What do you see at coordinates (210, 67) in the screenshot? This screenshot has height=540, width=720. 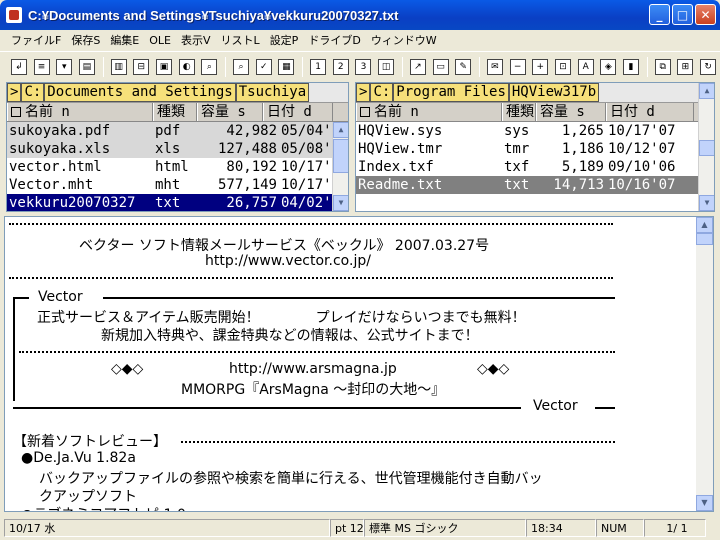 I see `search-icon: ⌕` at bounding box center [210, 67].